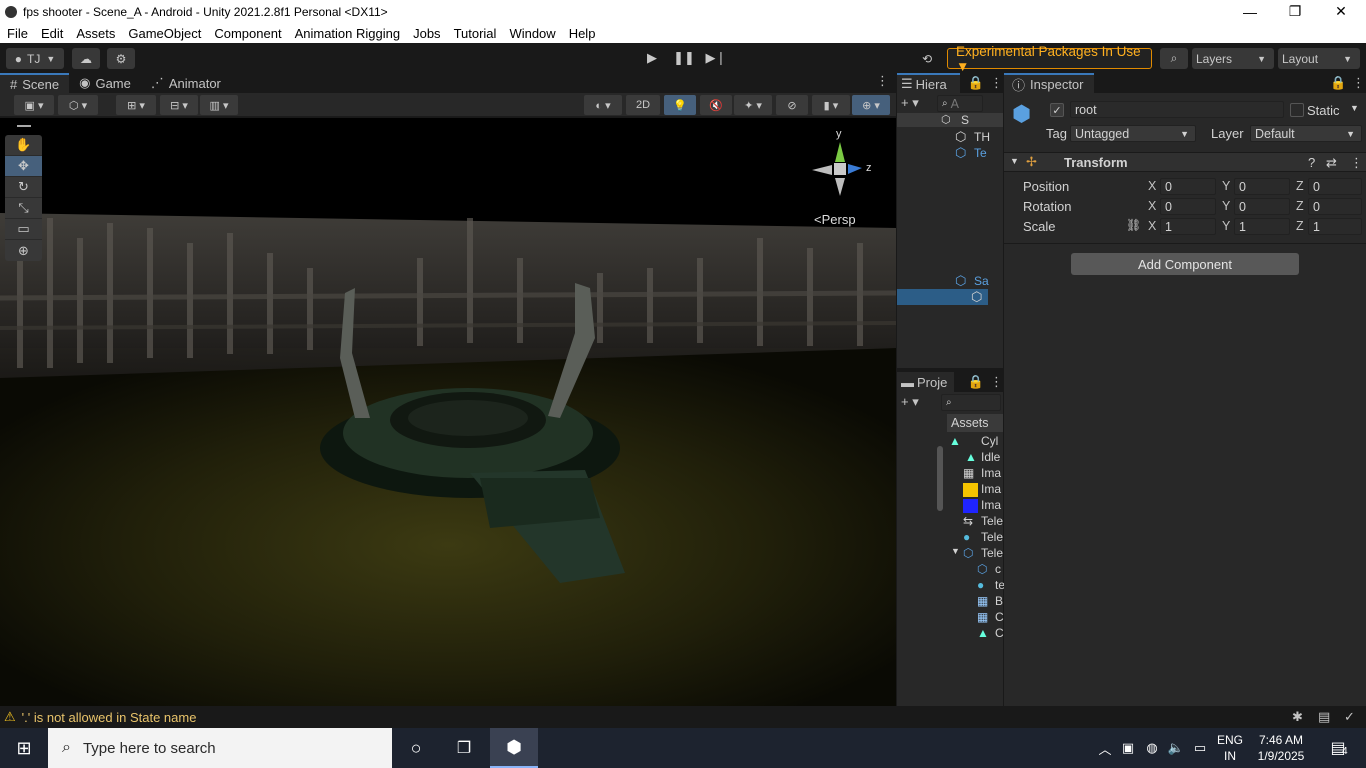 The width and height of the screenshot is (1366, 768). I want to click on position-y-field: 0, so click(1262, 186).